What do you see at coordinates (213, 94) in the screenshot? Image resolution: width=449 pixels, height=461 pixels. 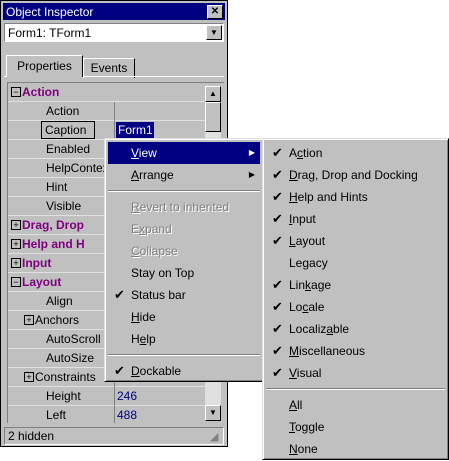 I see `scroll-up-button: ▲` at bounding box center [213, 94].